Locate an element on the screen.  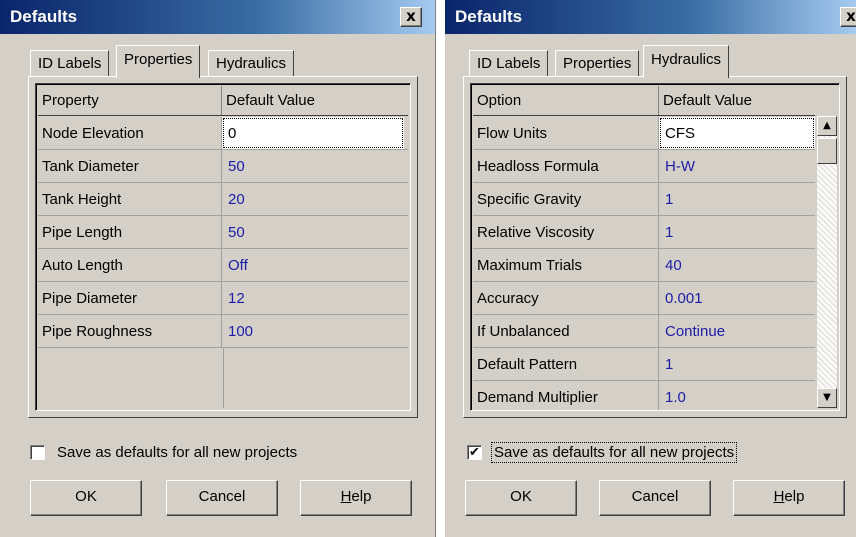
row-name: Specific Gravity is located at coordinates (566, 199).